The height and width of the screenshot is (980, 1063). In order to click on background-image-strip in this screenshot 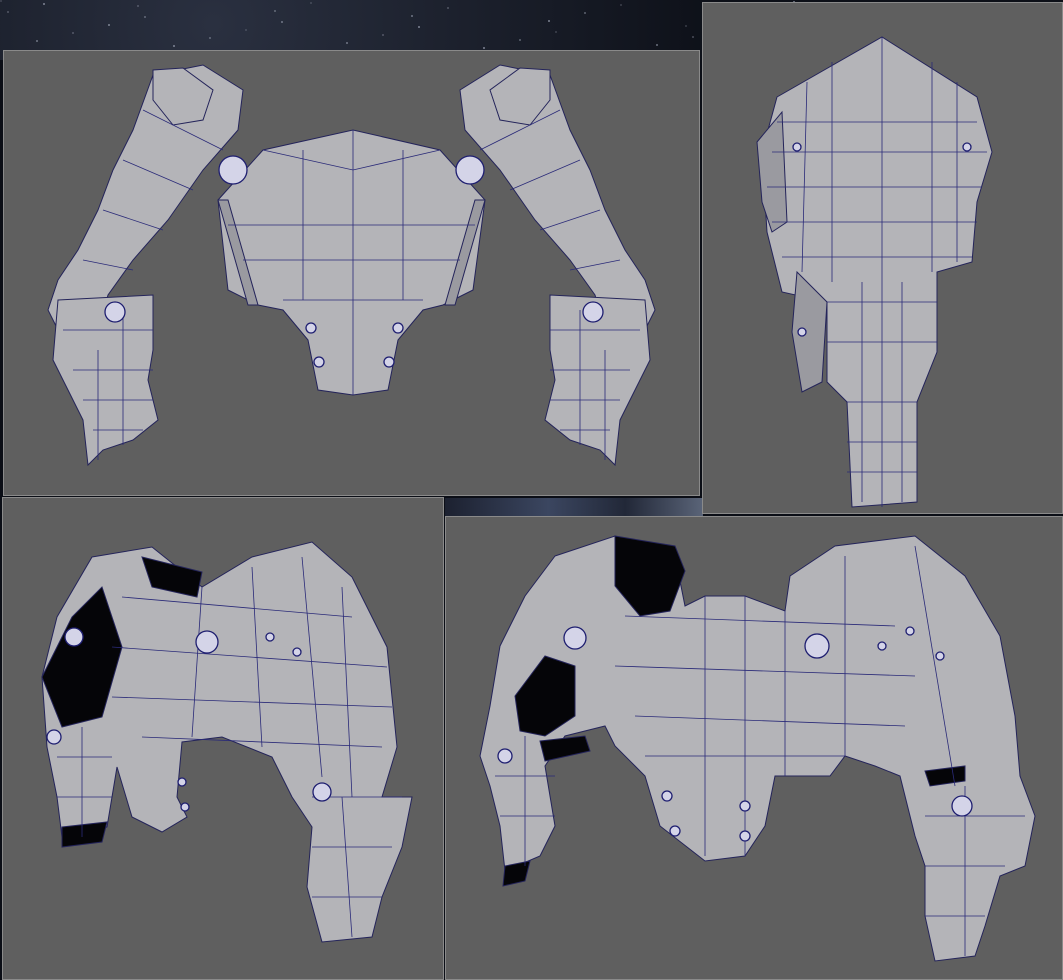, I will do `click(574, 507)`.